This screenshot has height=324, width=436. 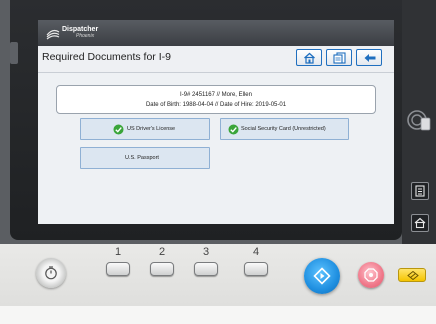 I want to click on doc-social-security-card: Social Security Card (Unrestricted), so click(x=284, y=129).